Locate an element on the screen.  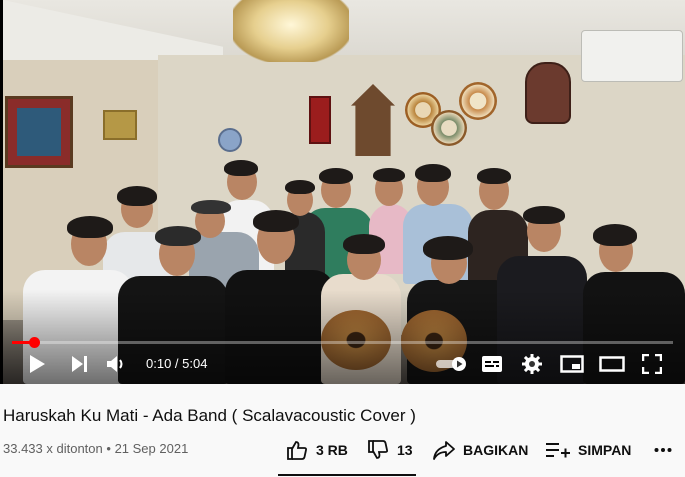
miniplayer-button is located at coordinates (572, 364).